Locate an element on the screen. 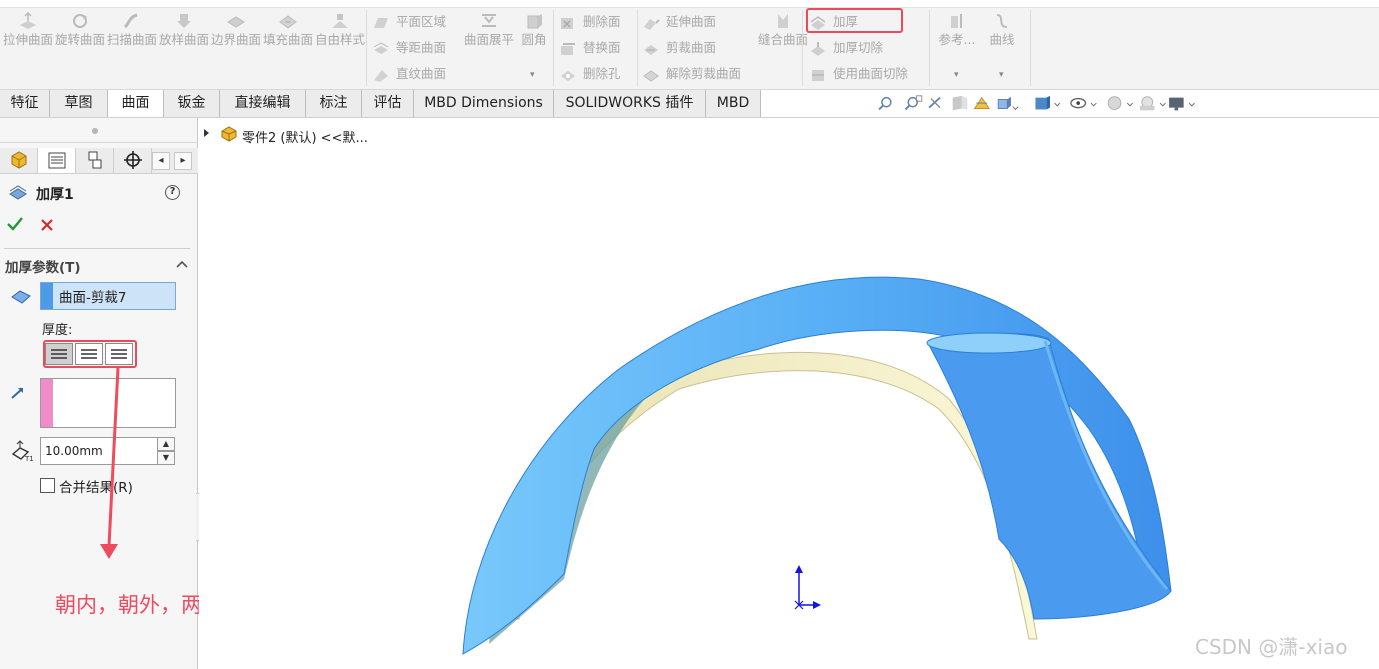 The height and width of the screenshot is (669, 1379). curves-dropdown-icon: ▾ is located at coordinates (1001, 75).